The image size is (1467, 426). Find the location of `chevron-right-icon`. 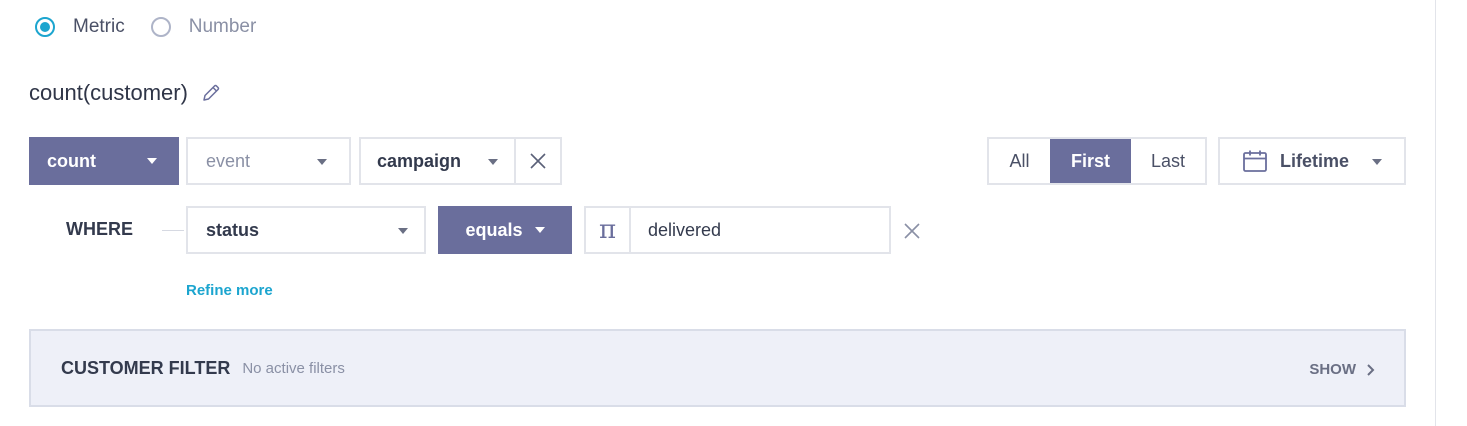

chevron-right-icon is located at coordinates (1371, 370).